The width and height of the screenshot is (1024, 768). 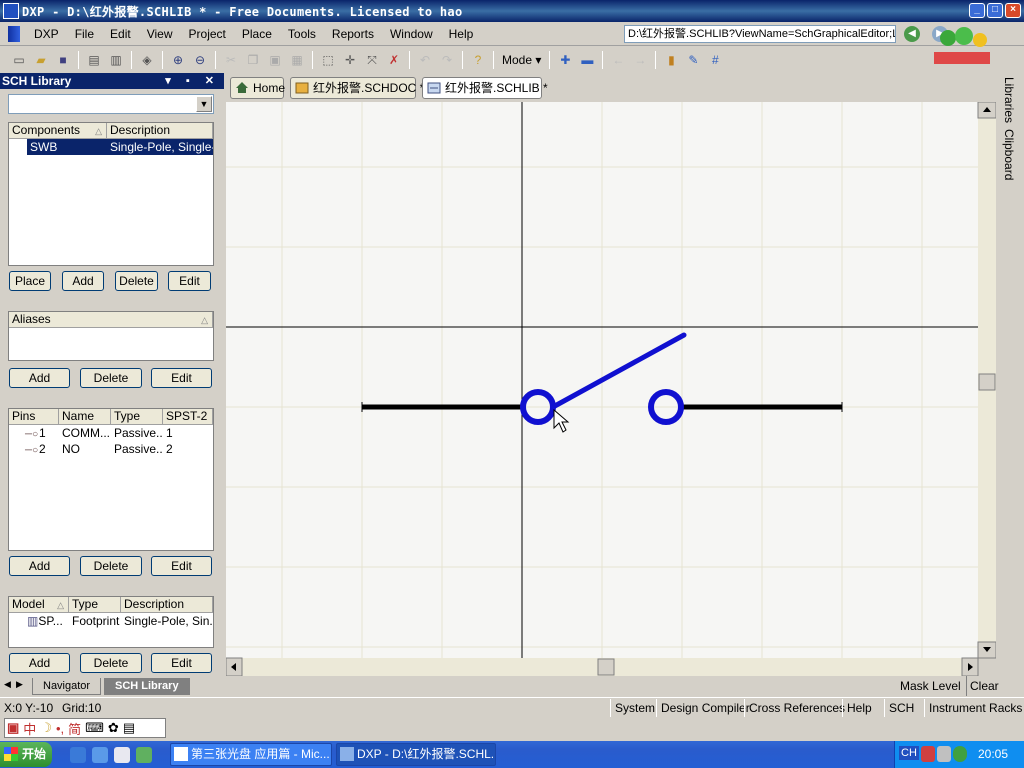 What do you see at coordinates (111, 319) in the screenshot?
I see `col-header-aliases: Aliases △` at bounding box center [111, 319].